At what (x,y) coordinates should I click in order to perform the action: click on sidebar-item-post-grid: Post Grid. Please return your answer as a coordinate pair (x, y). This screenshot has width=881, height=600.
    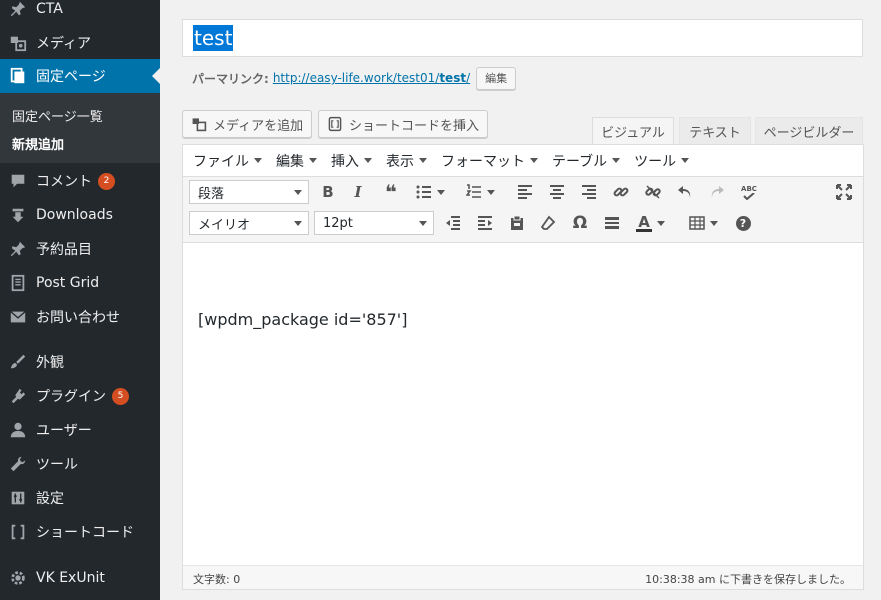
    Looking at the image, I should click on (80, 283).